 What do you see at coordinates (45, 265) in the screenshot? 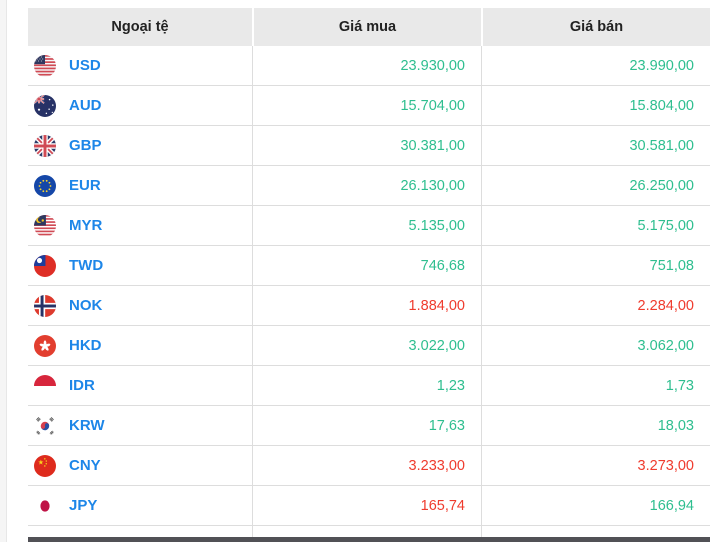
I see `twd-flag-icon` at bounding box center [45, 265].